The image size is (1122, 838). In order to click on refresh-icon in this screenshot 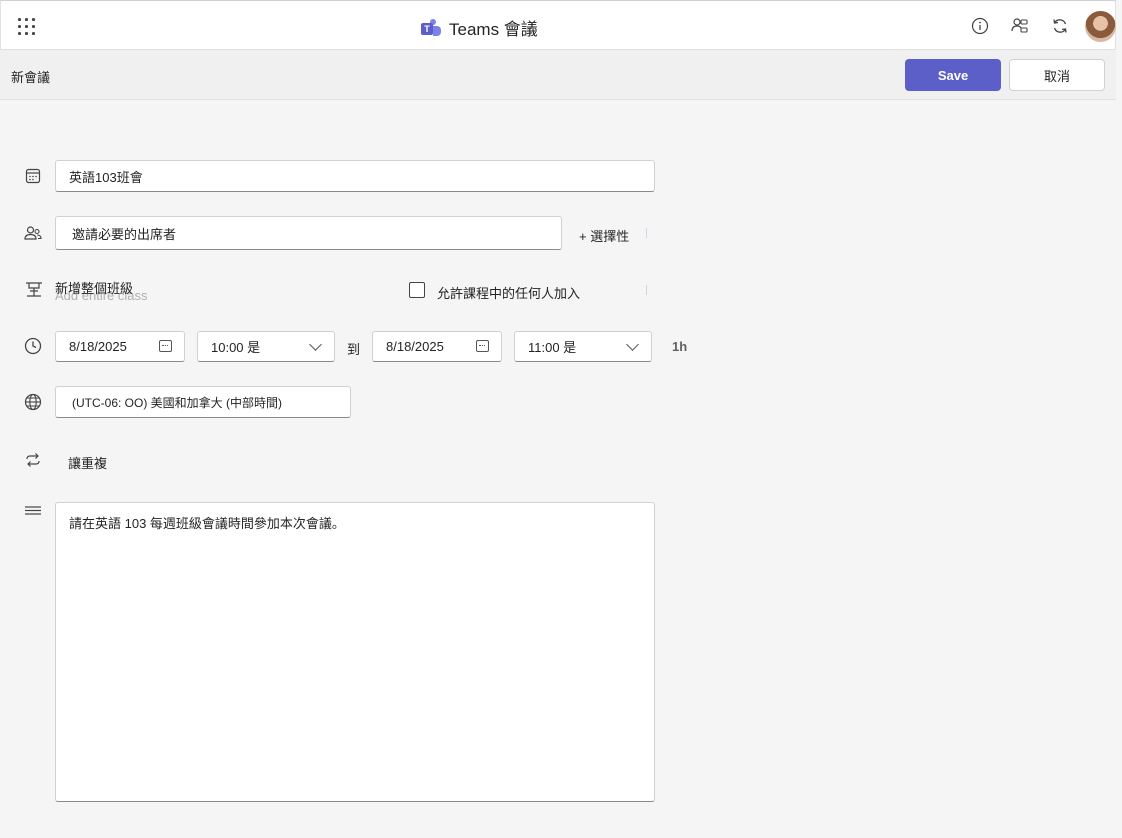, I will do `click(1060, 26)`.